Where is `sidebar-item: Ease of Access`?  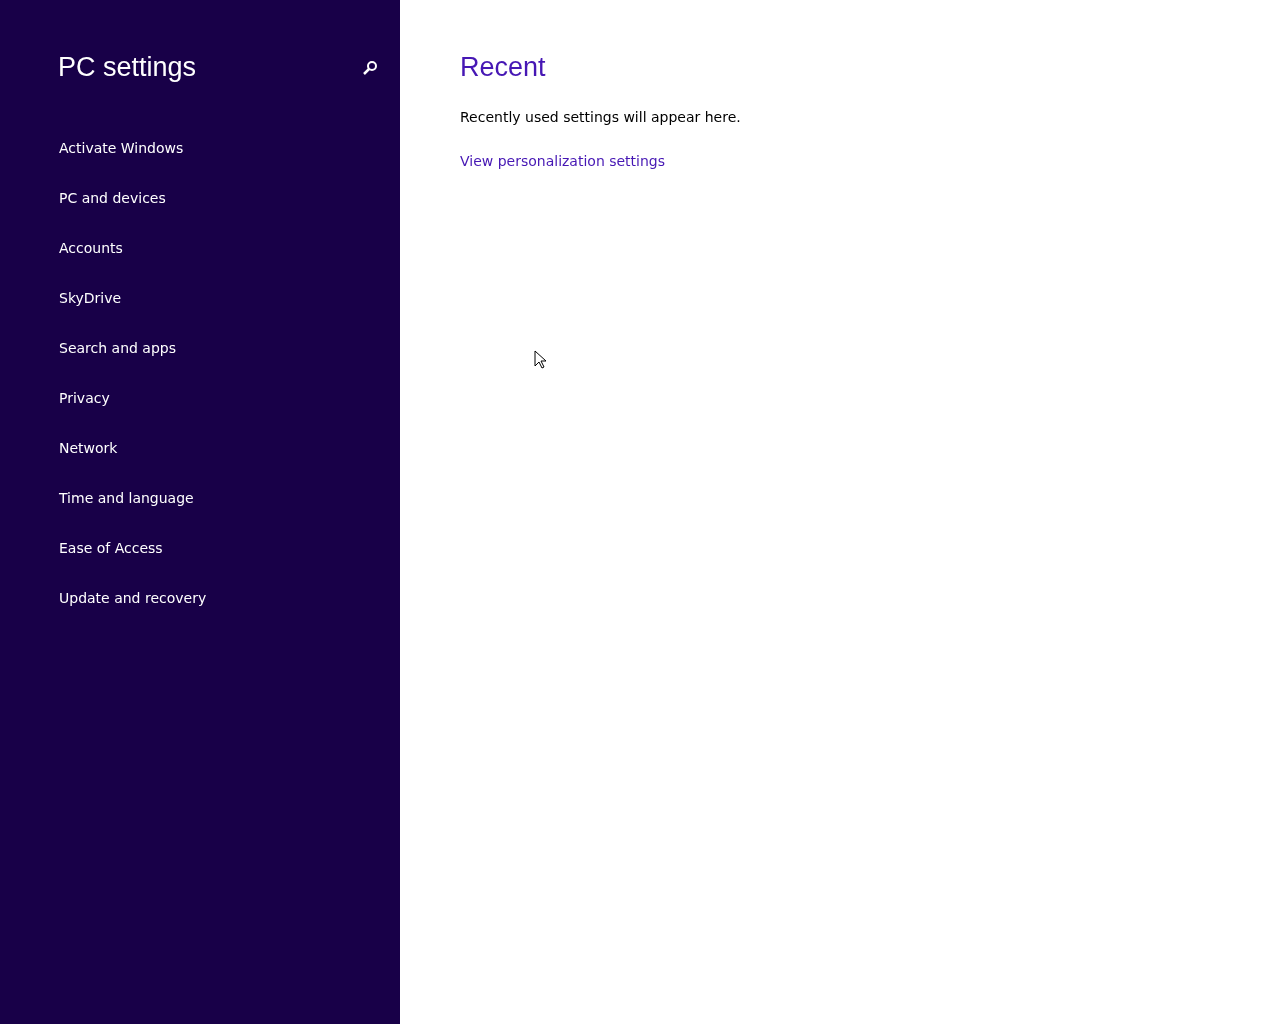 sidebar-item: Ease of Access is located at coordinates (111, 548).